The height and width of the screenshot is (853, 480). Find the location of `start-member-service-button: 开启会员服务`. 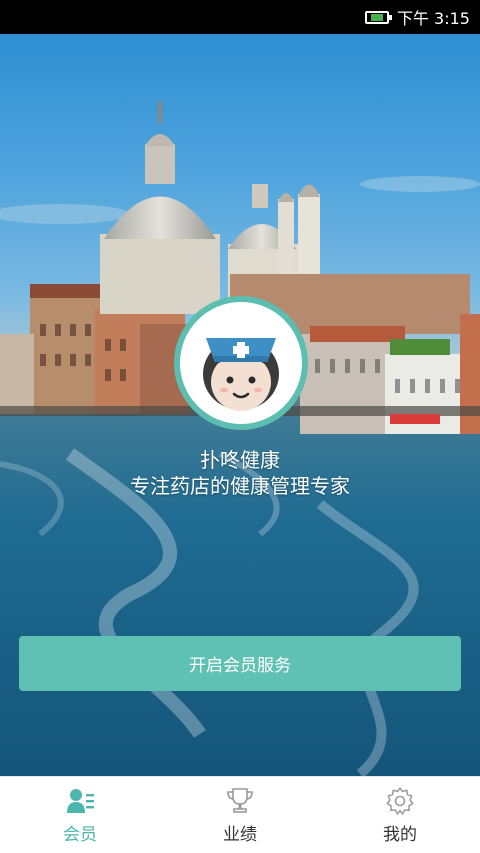

start-member-service-button: 开启会员服务 is located at coordinates (240, 663).